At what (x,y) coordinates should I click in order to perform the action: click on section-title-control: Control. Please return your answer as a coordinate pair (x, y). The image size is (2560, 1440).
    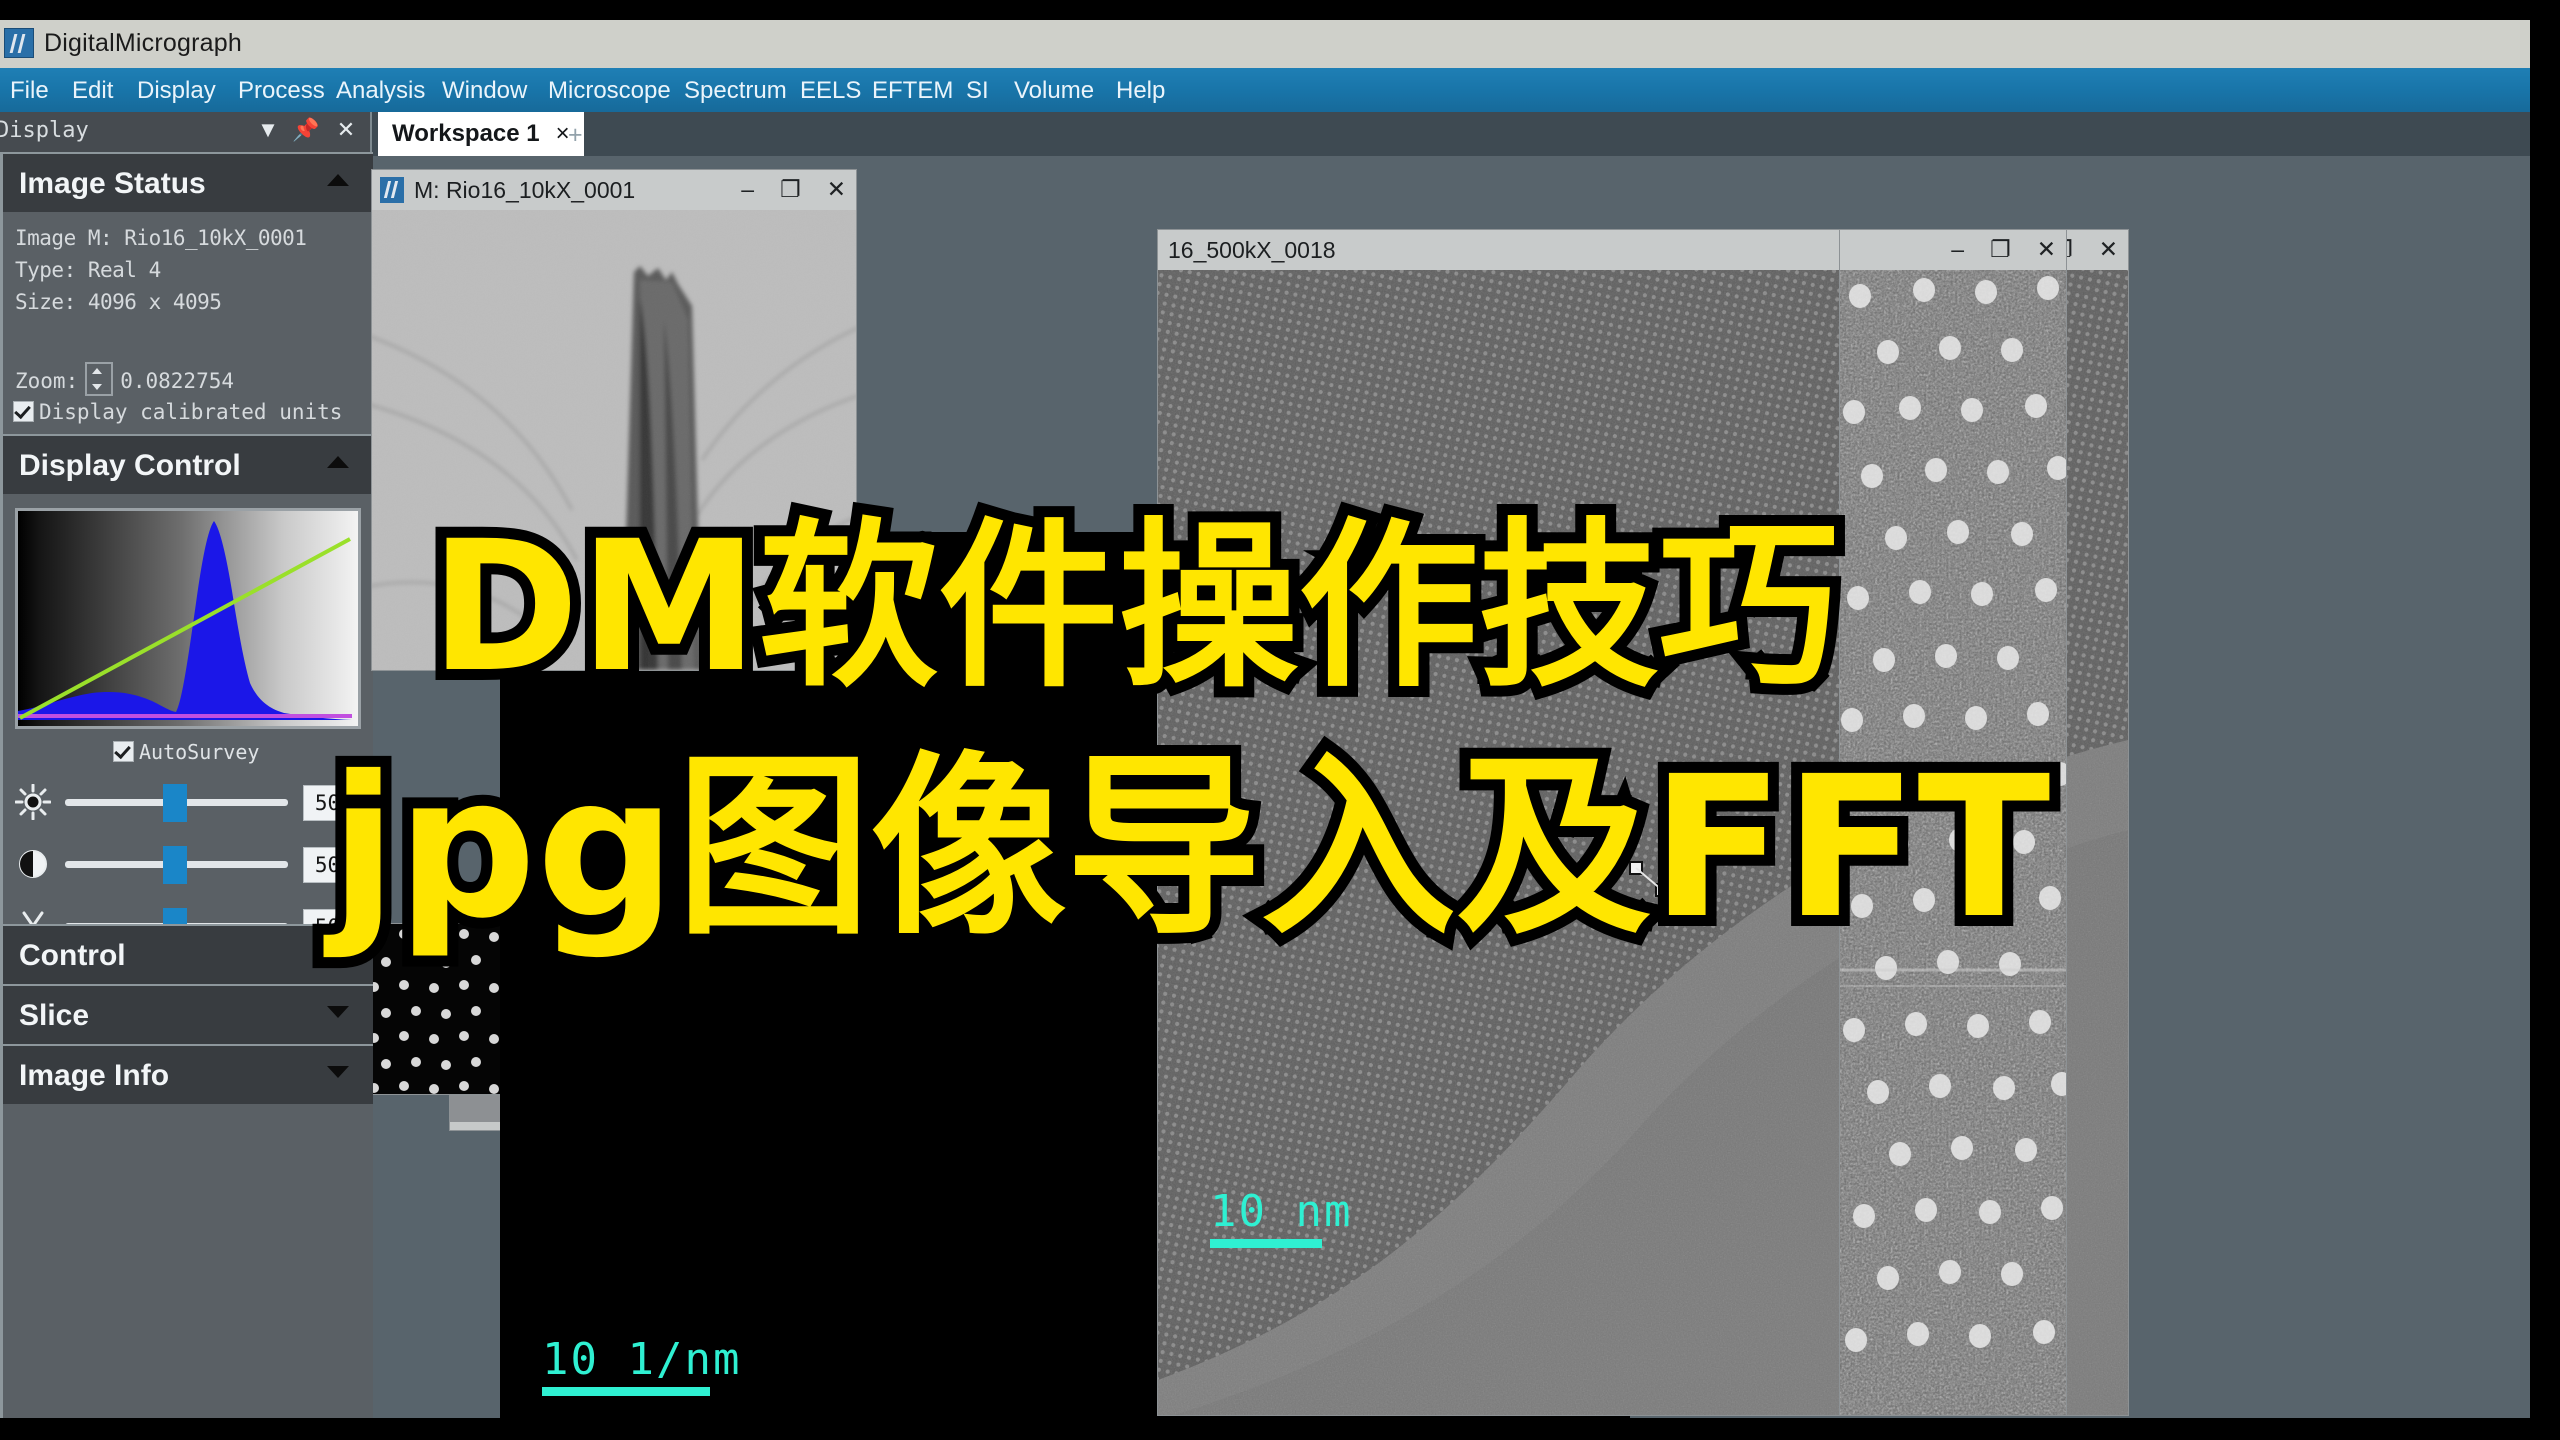
    Looking at the image, I should click on (72, 955).